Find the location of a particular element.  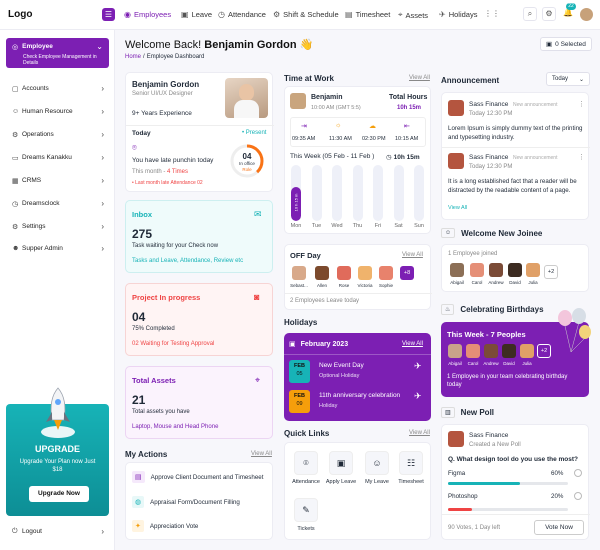

nav-holidays: ✈ Holidays is located at coordinates (458, 14).